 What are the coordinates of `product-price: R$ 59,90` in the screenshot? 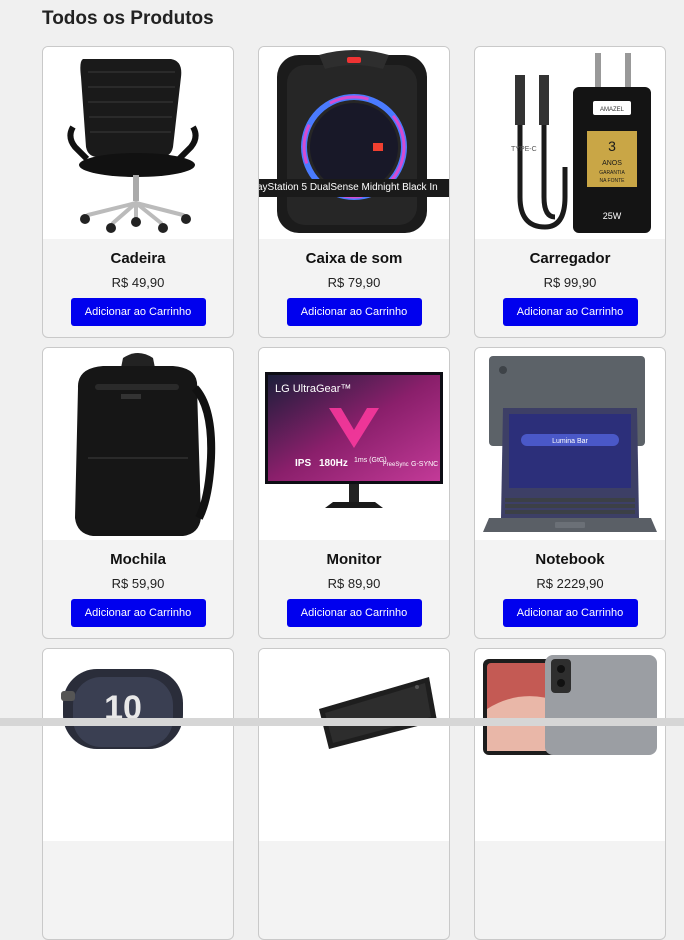 It's located at (138, 583).